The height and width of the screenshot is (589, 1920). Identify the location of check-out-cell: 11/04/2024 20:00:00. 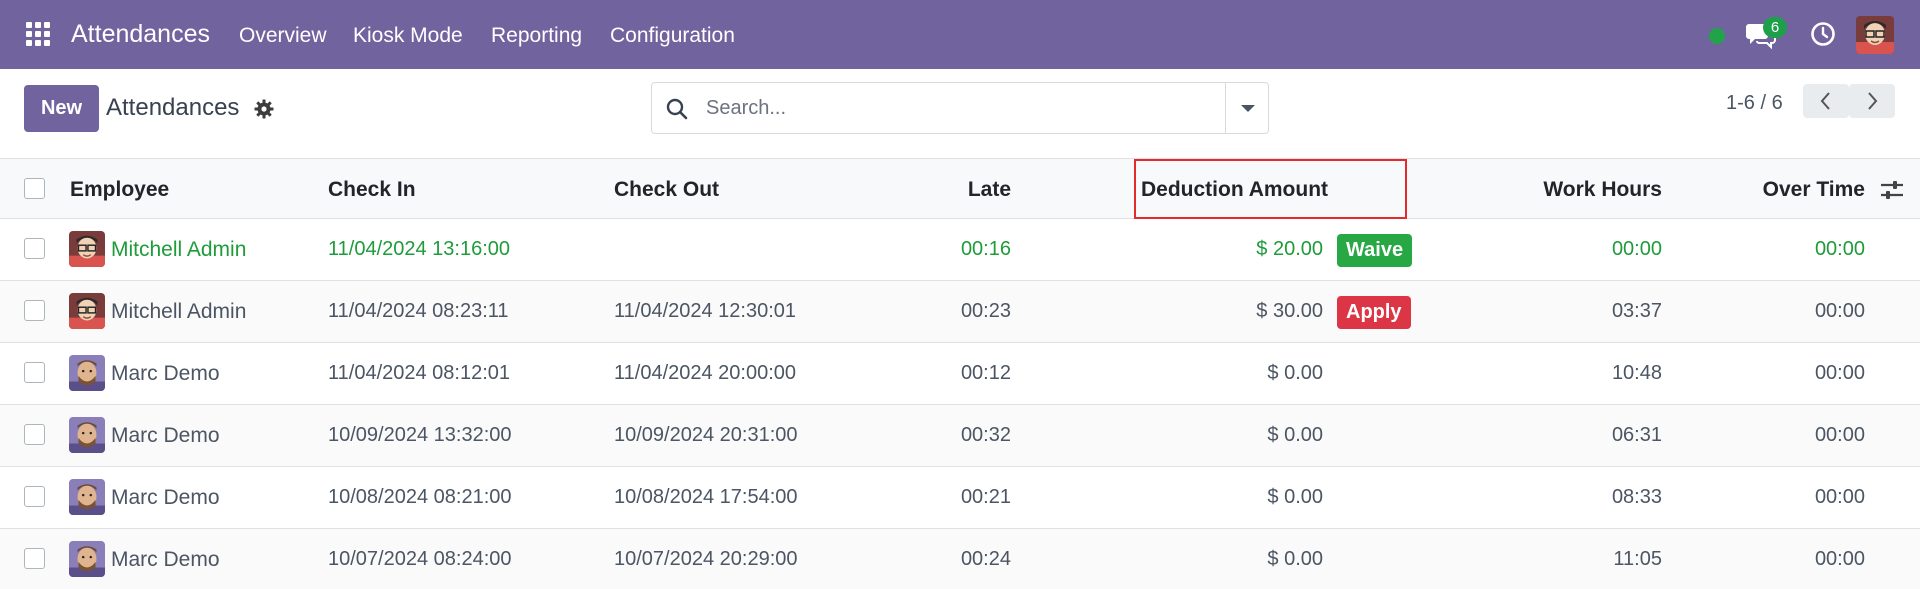
(705, 373).